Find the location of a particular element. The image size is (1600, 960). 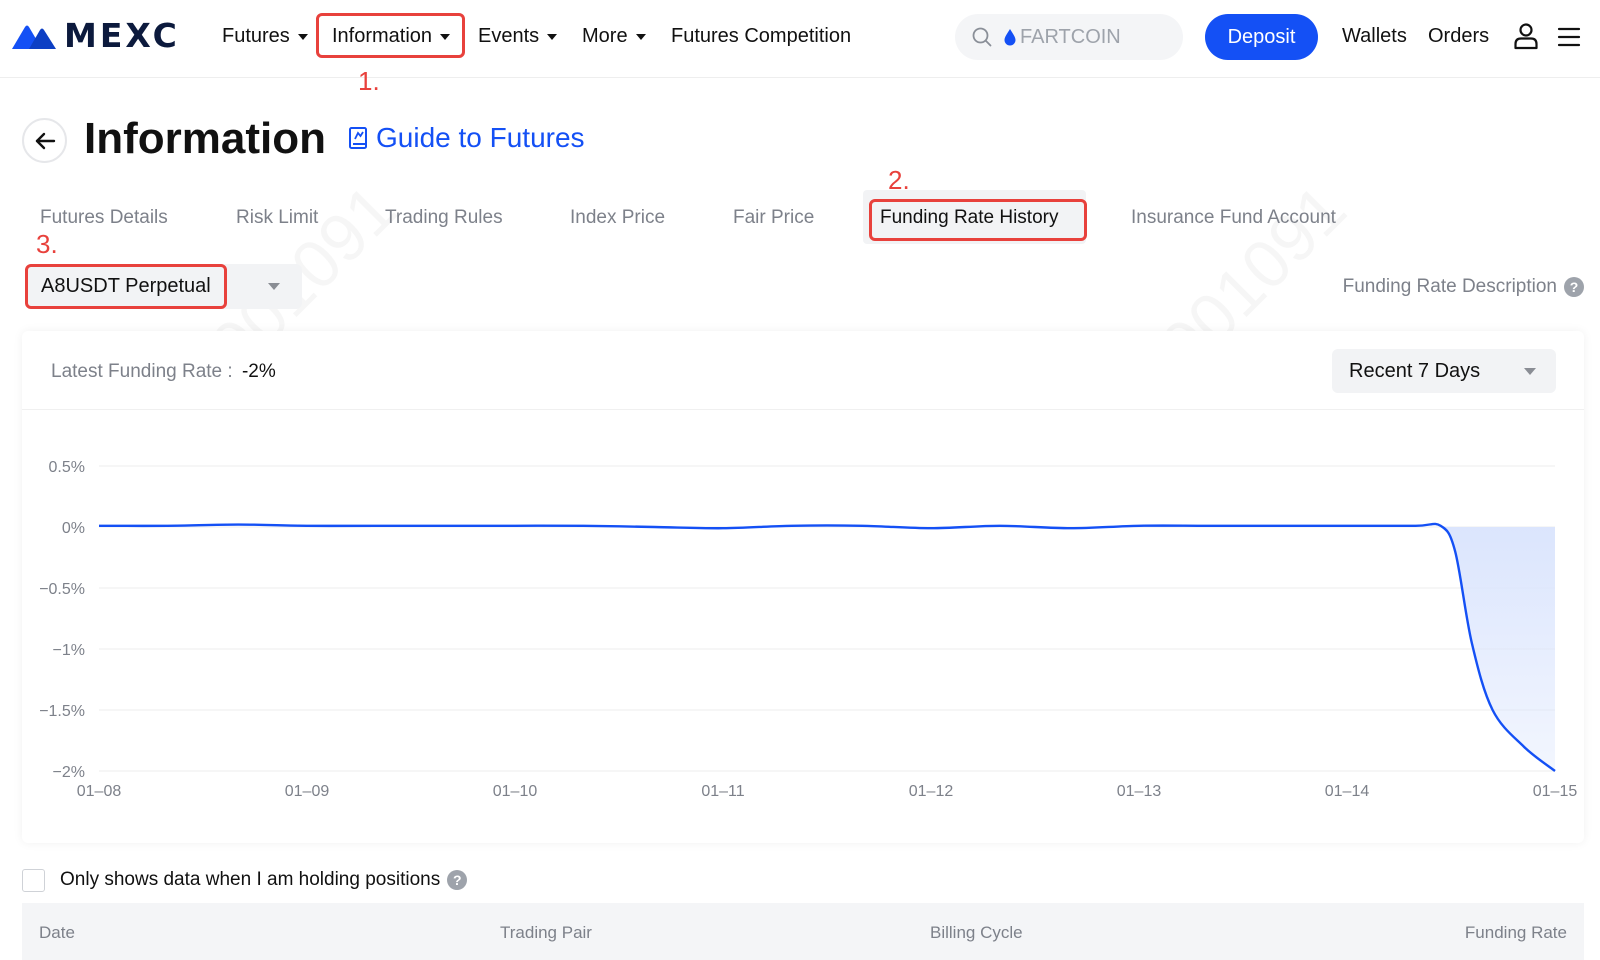

y-tick-label: −0.5% is located at coordinates (62, 589).